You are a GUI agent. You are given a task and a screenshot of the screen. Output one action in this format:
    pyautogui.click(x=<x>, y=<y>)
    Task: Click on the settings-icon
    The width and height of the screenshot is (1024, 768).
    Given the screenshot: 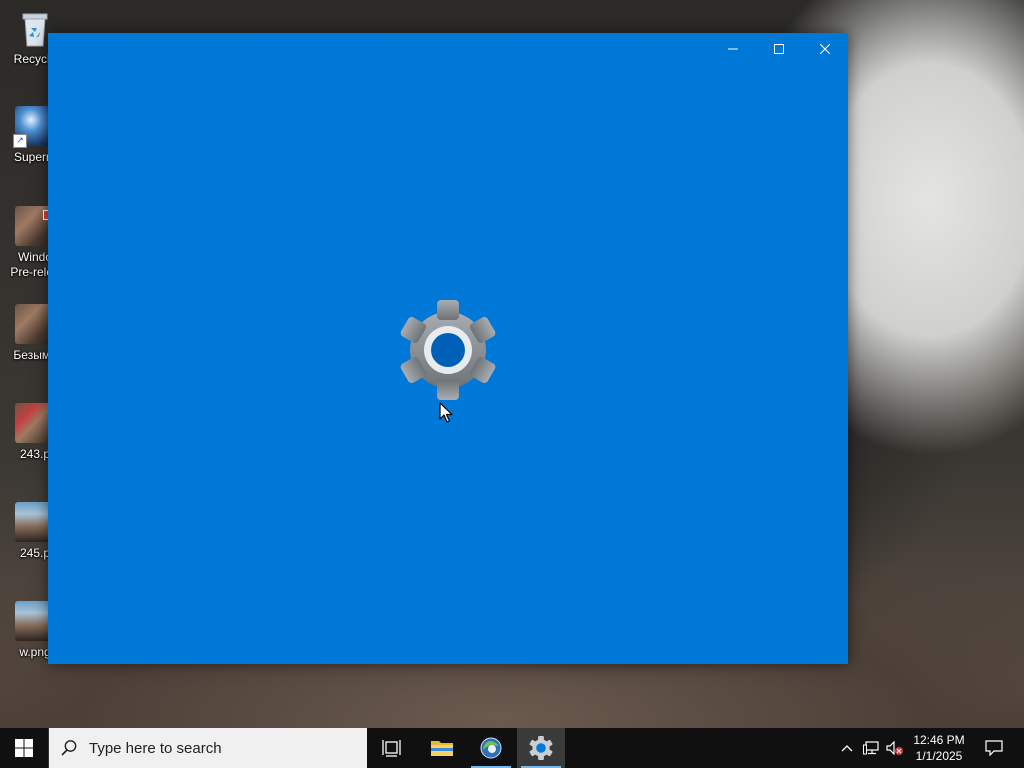 What is the action you would take?
    pyautogui.click(x=541, y=748)
    